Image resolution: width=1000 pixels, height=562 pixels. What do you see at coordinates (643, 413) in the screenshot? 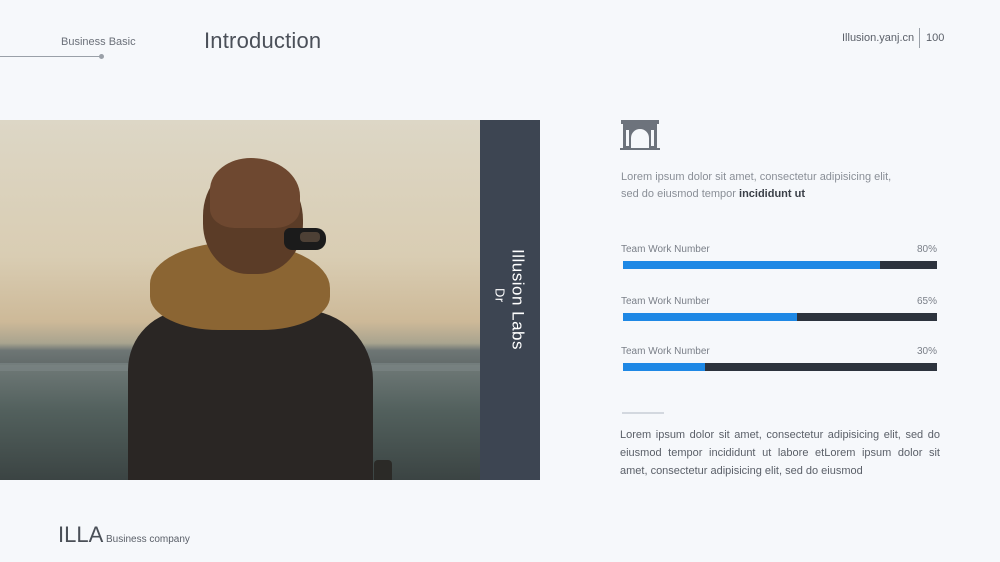
I see `section-divider` at bounding box center [643, 413].